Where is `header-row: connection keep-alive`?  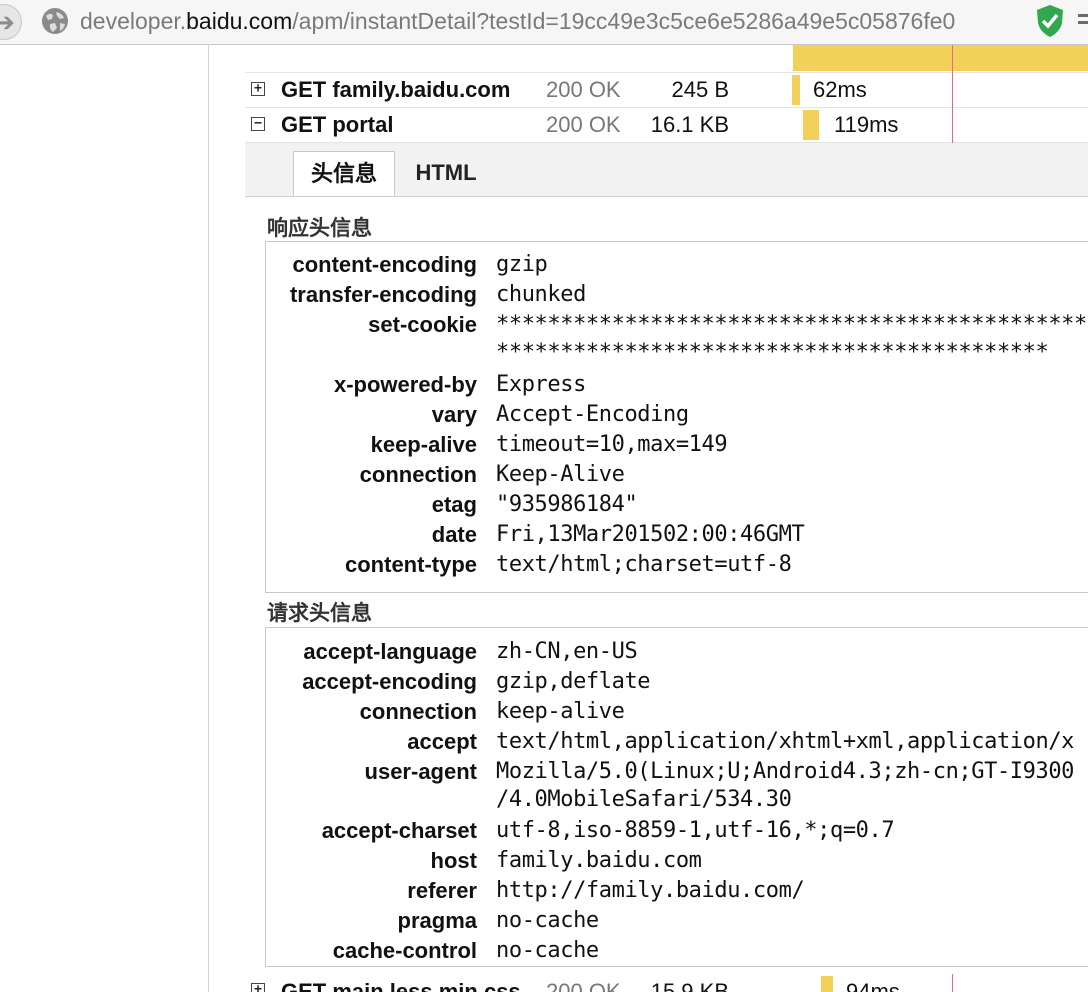
header-row: connection keep-alive is located at coordinates (677, 712).